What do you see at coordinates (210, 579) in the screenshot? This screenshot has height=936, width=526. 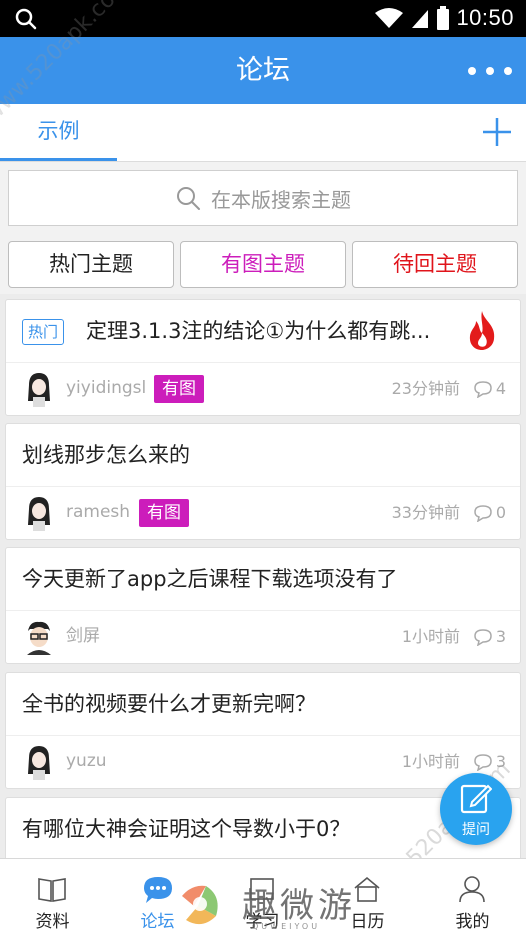 I see `post-title: 今天更新了app之后课程下载选项没有了` at bounding box center [210, 579].